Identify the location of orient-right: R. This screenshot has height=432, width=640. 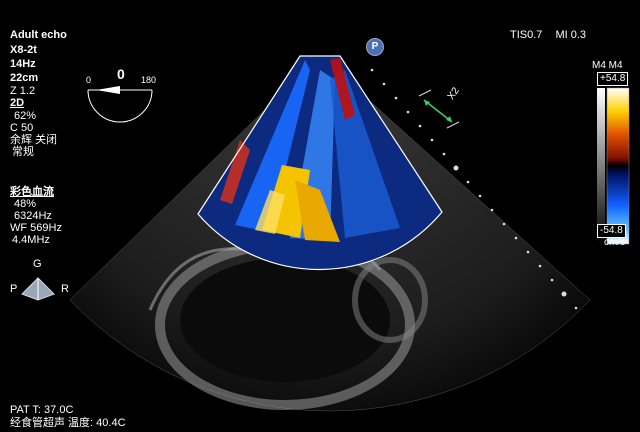
(65, 289).